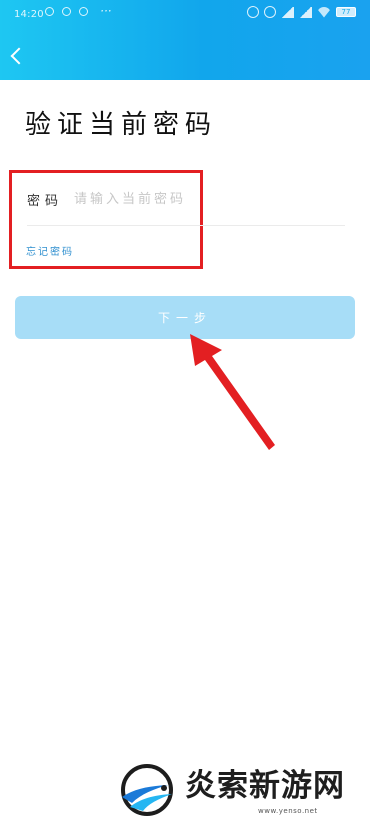 Image resolution: width=370 pixels, height=822 pixels. What do you see at coordinates (346, 12) in the screenshot?
I see `battery-icon: 77` at bounding box center [346, 12].